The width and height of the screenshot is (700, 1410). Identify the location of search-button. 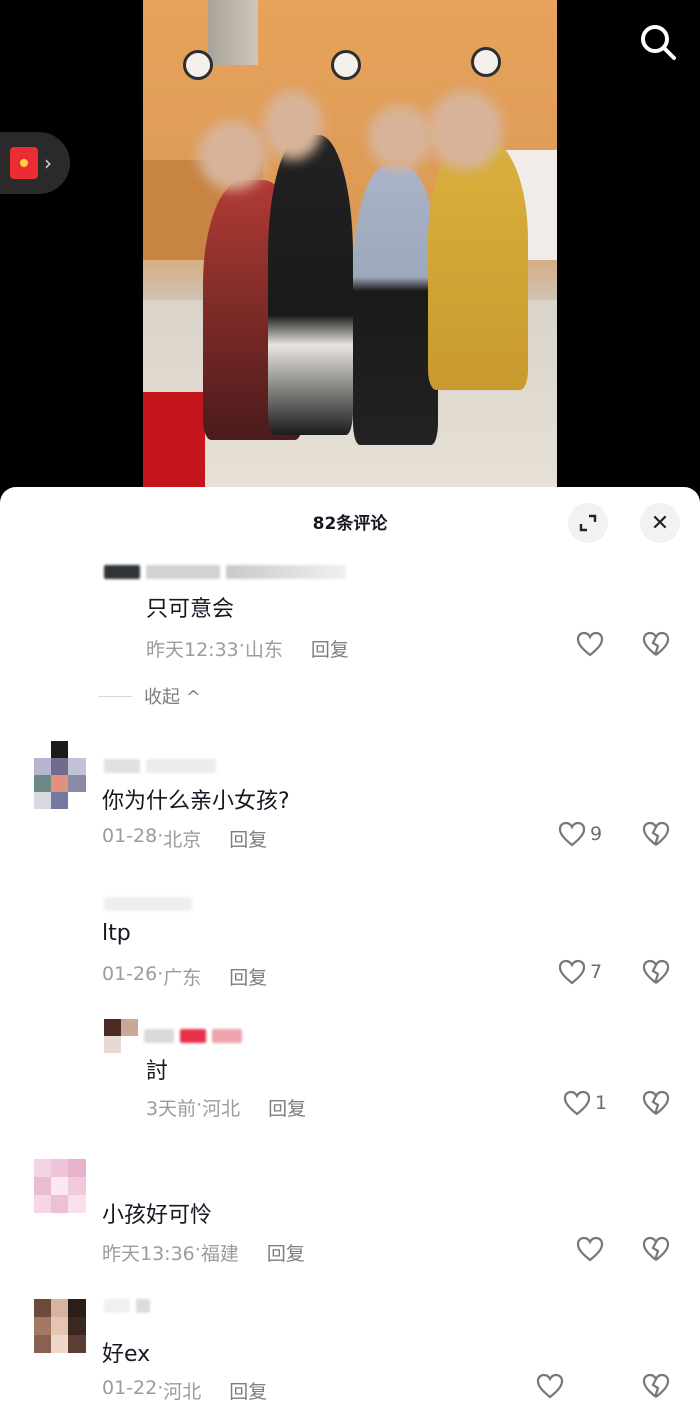
(658, 42).